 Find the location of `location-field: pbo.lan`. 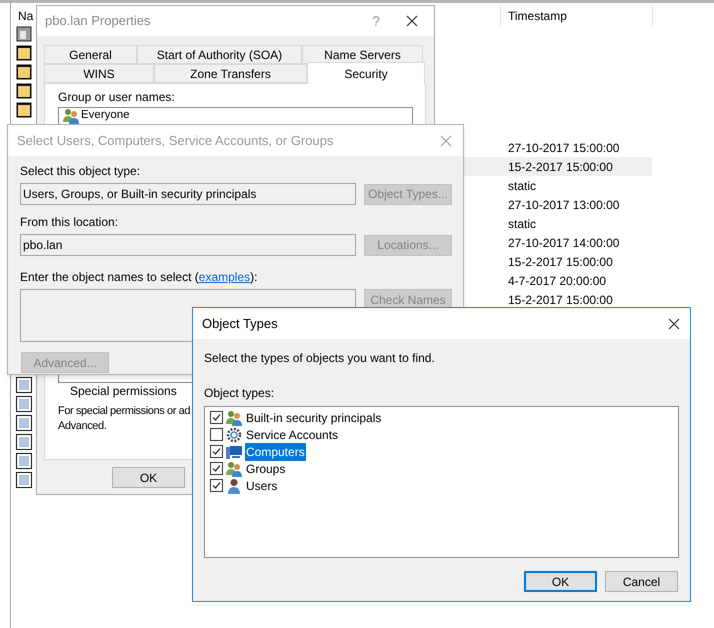

location-field: pbo.lan is located at coordinates (188, 245).